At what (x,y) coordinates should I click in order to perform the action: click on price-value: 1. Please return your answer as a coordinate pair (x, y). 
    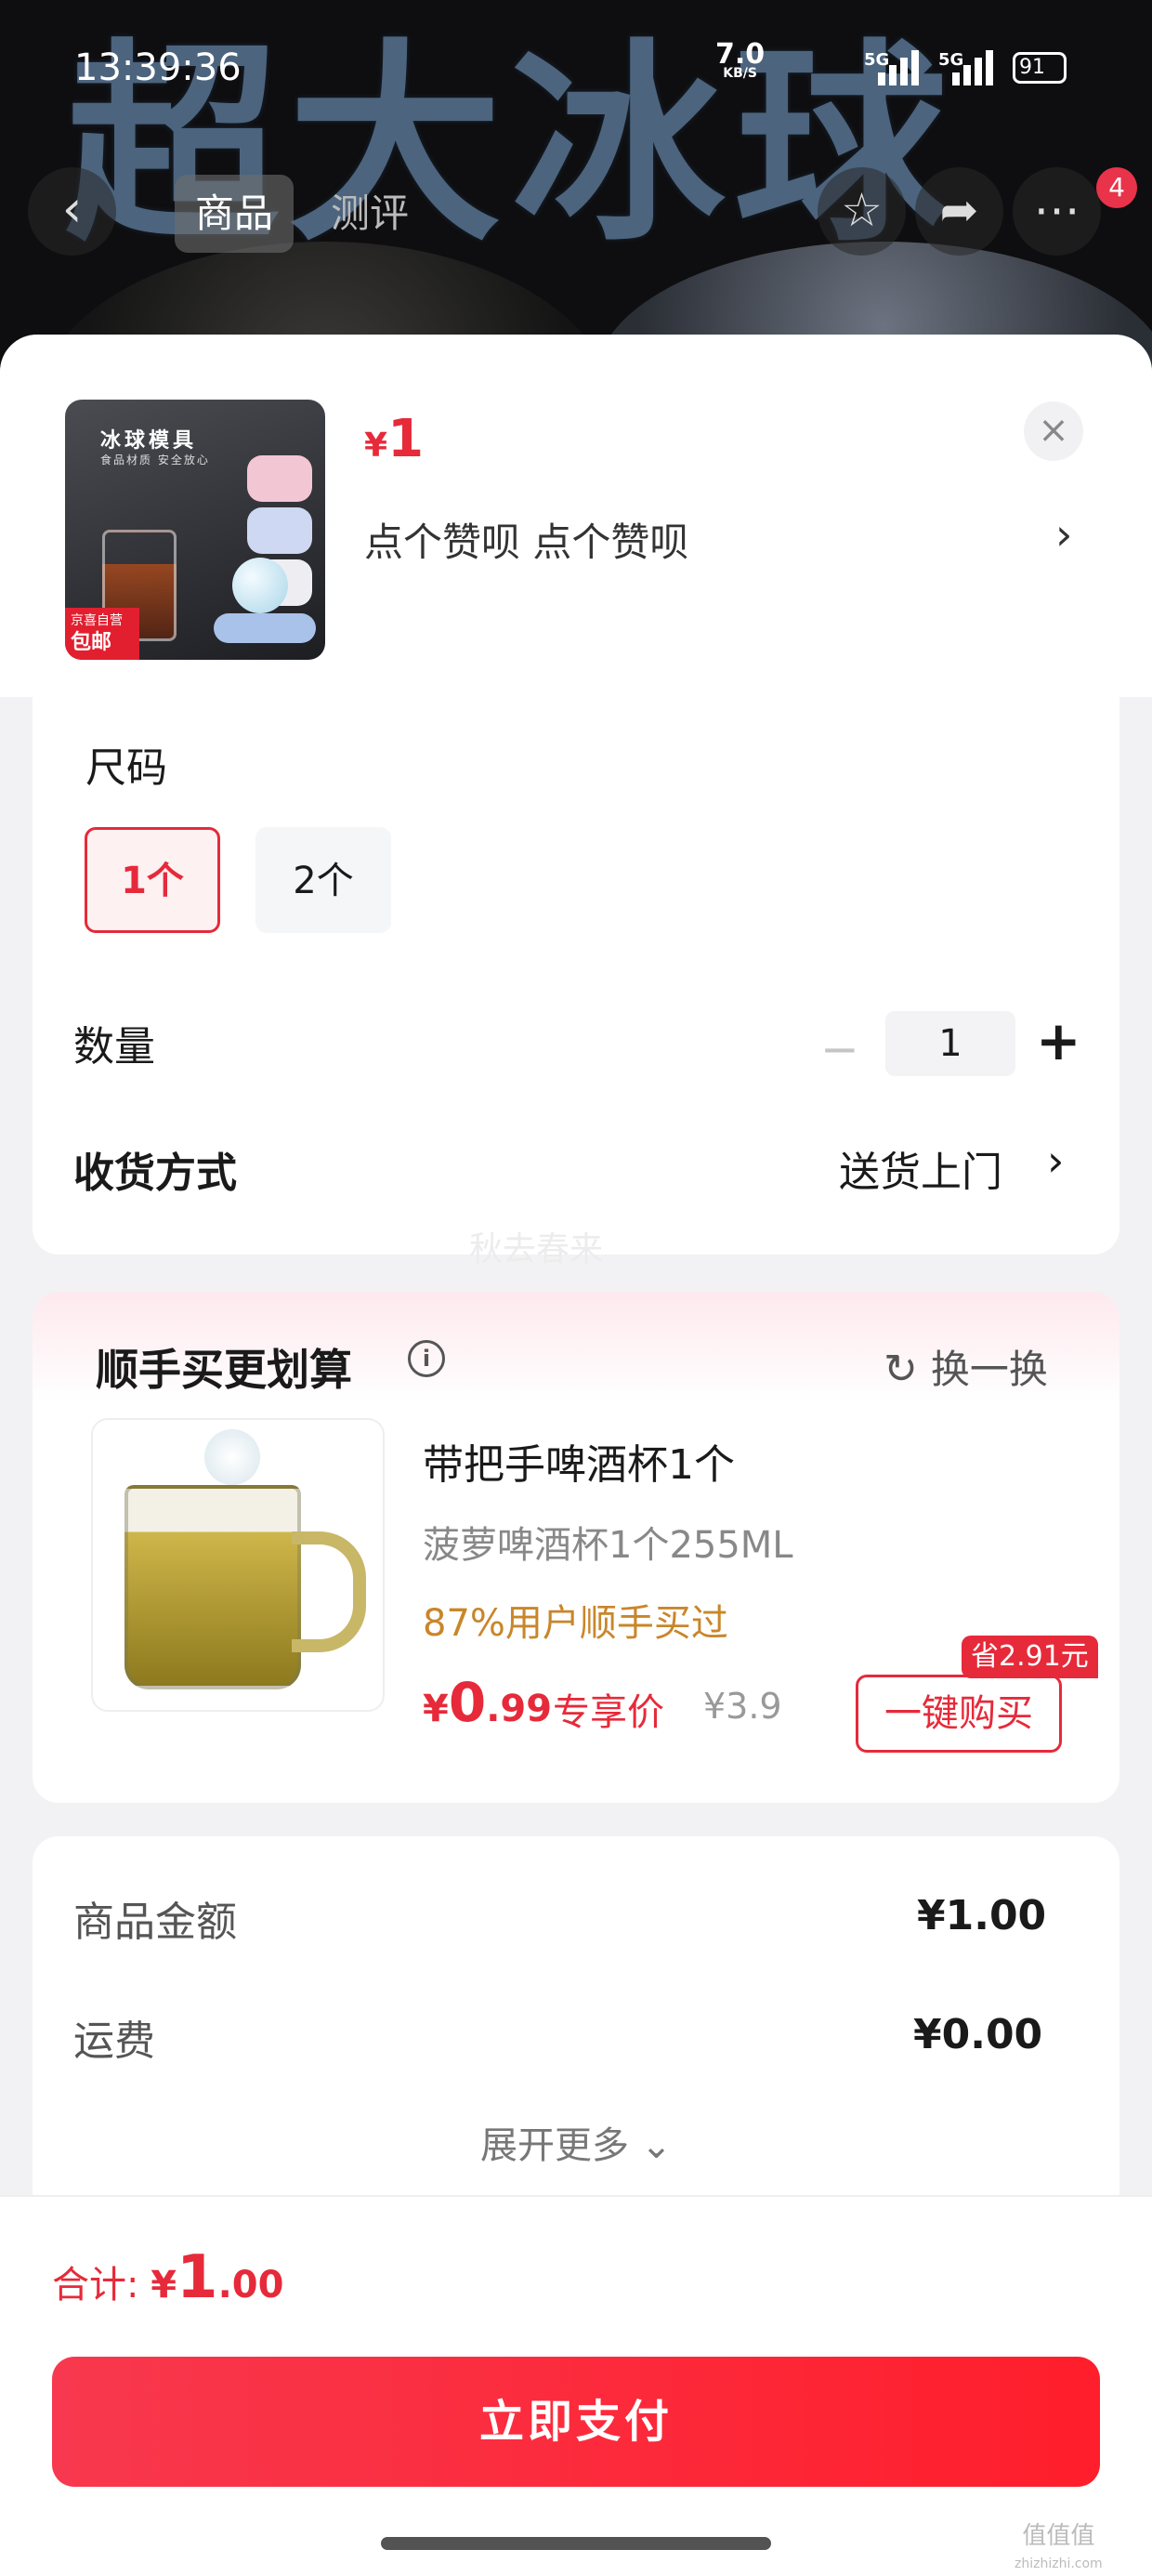
    Looking at the image, I should click on (406, 439).